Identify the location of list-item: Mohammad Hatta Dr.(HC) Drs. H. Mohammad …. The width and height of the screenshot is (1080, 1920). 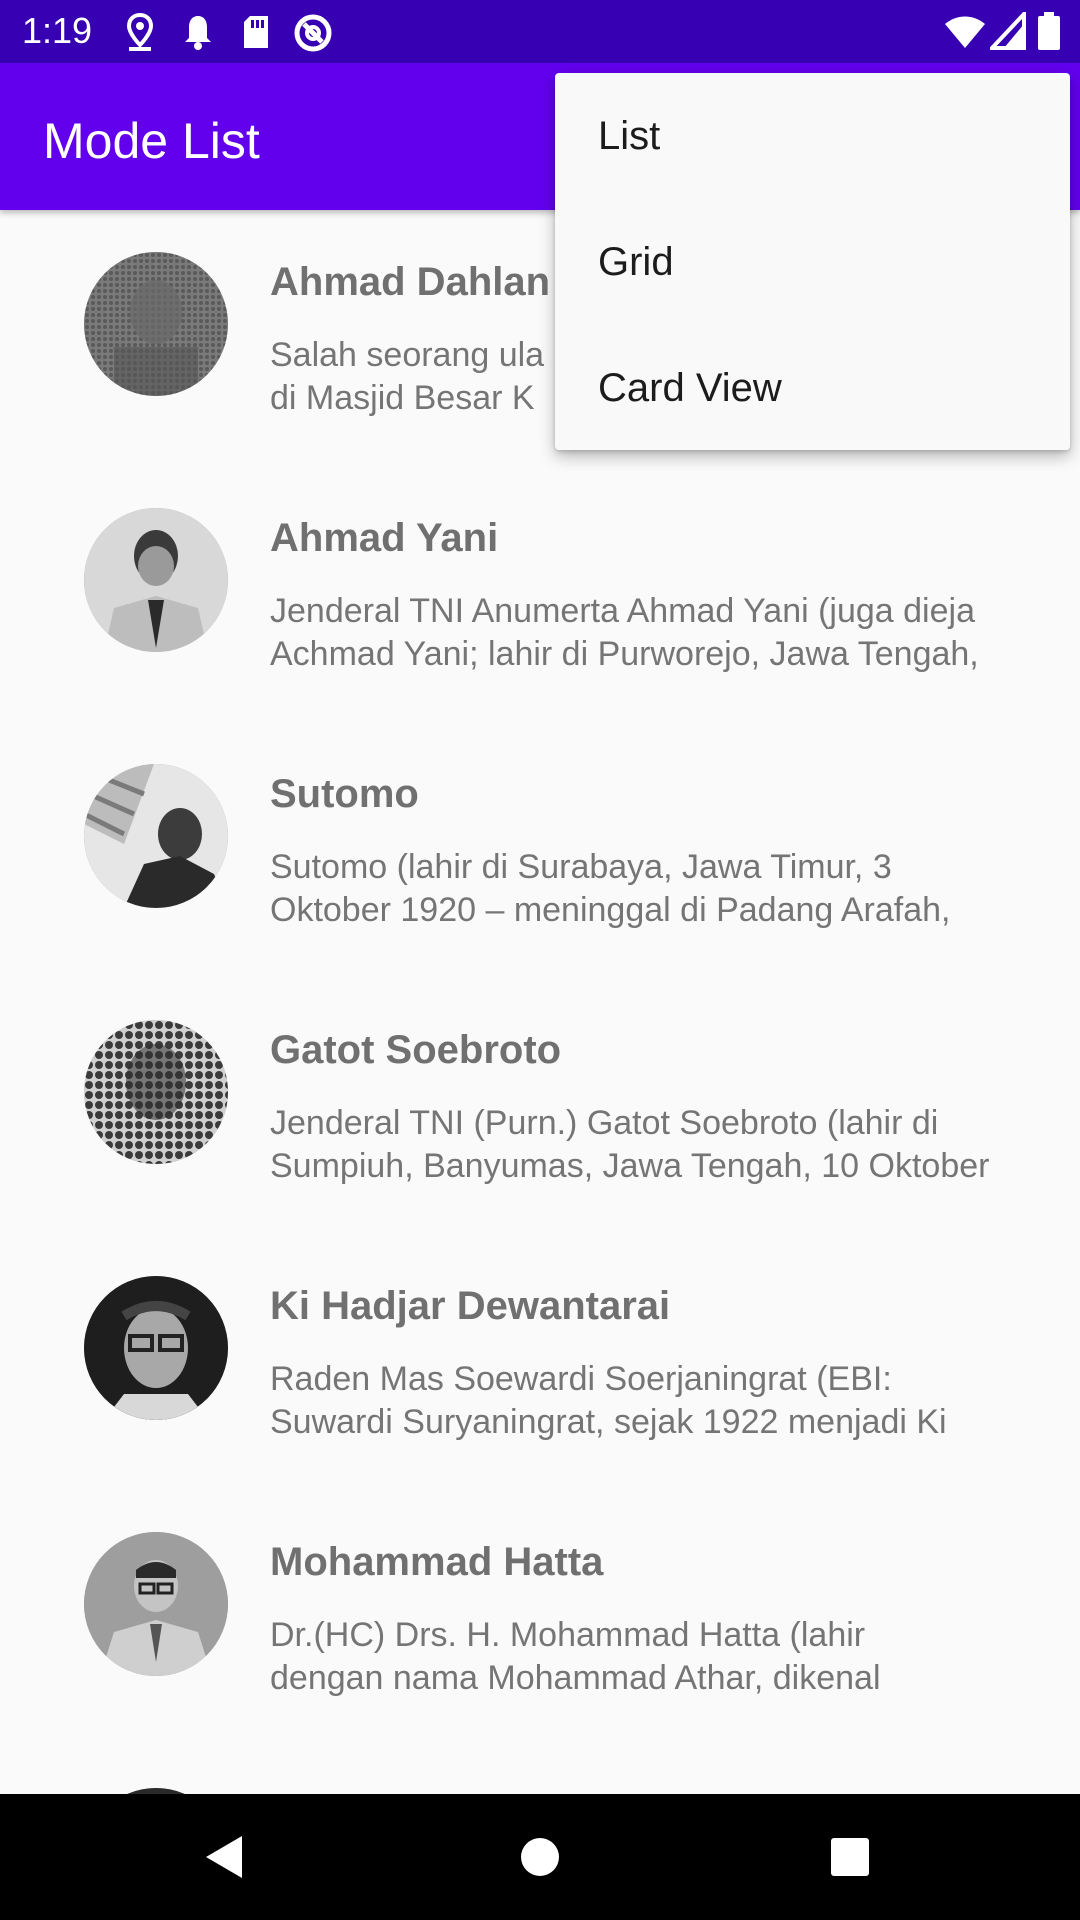
(540, 1618).